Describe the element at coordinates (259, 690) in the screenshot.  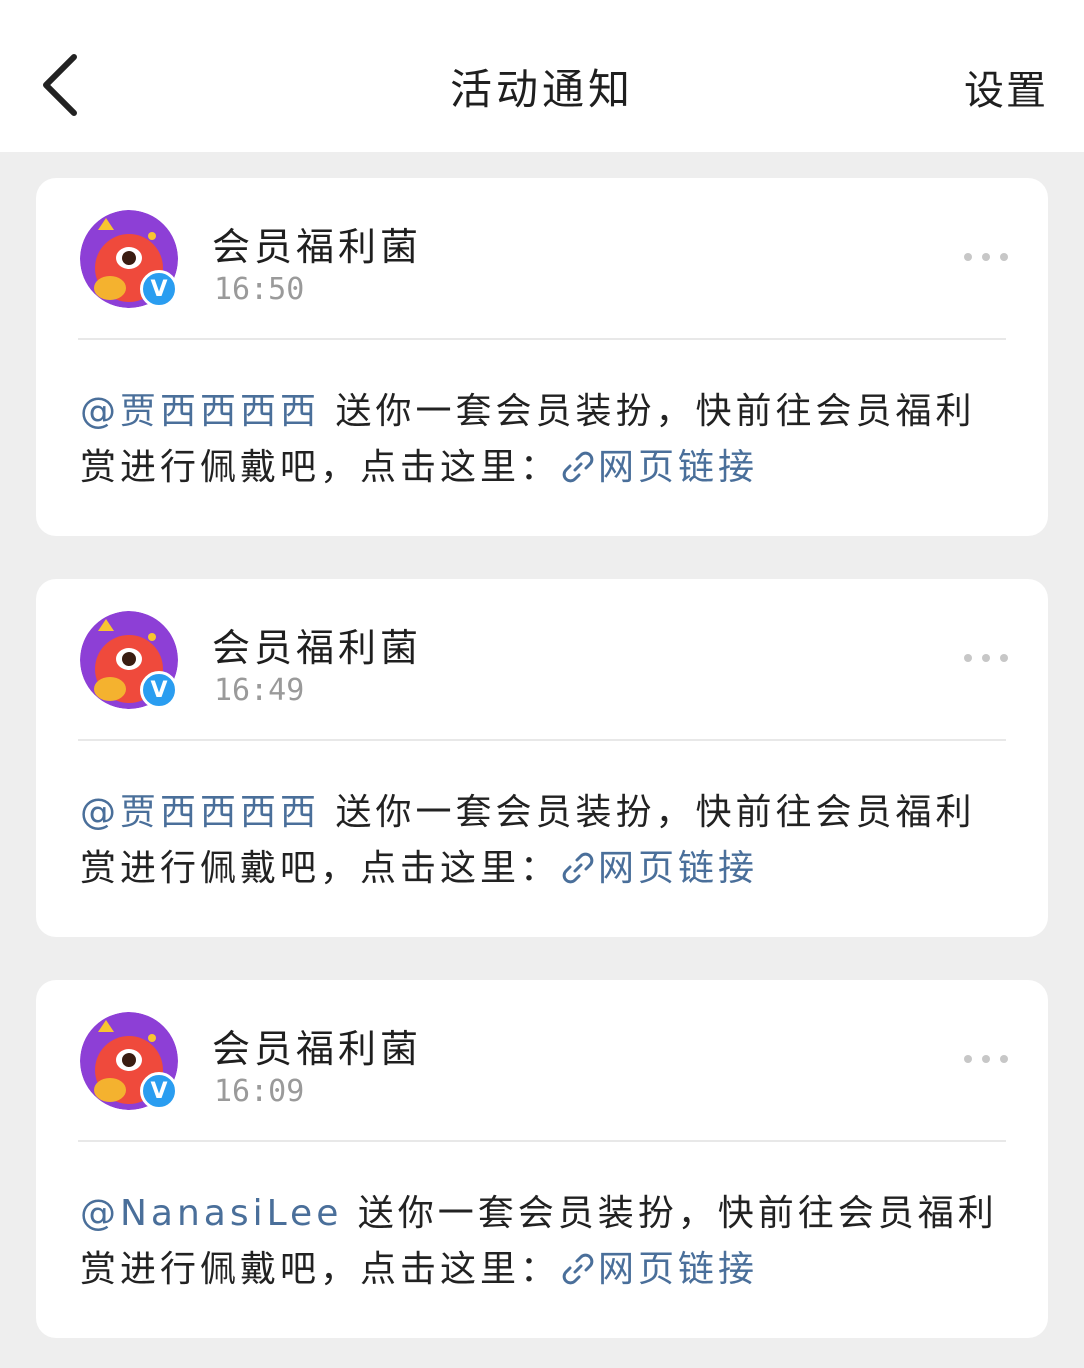
I see `timestamp: 16:49` at that location.